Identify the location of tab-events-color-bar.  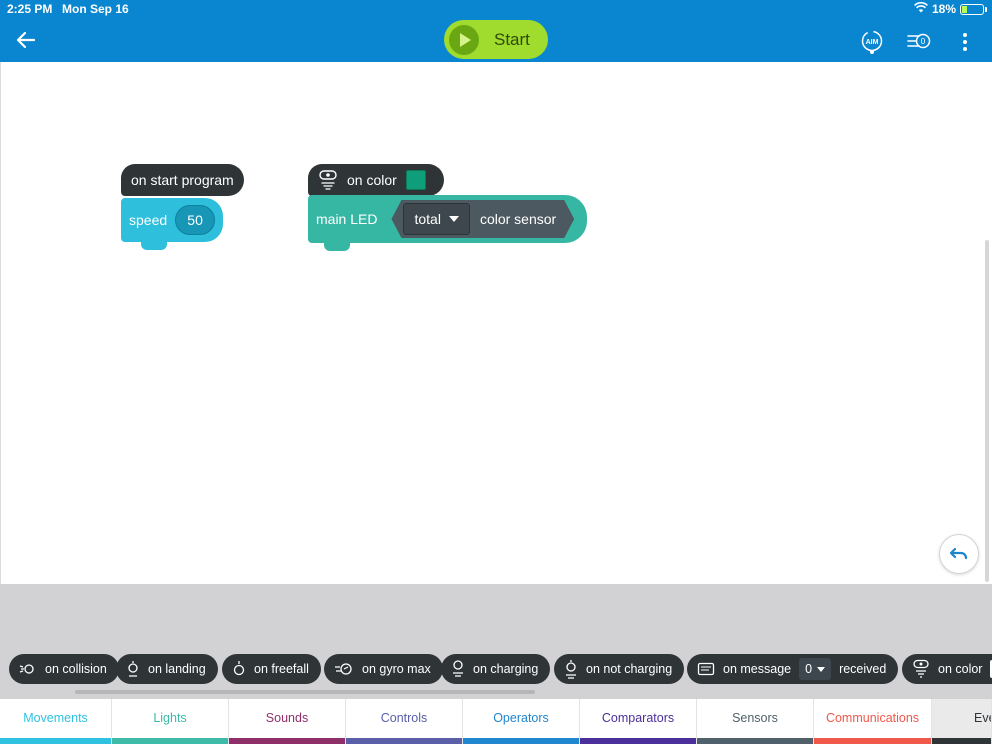
(961, 741).